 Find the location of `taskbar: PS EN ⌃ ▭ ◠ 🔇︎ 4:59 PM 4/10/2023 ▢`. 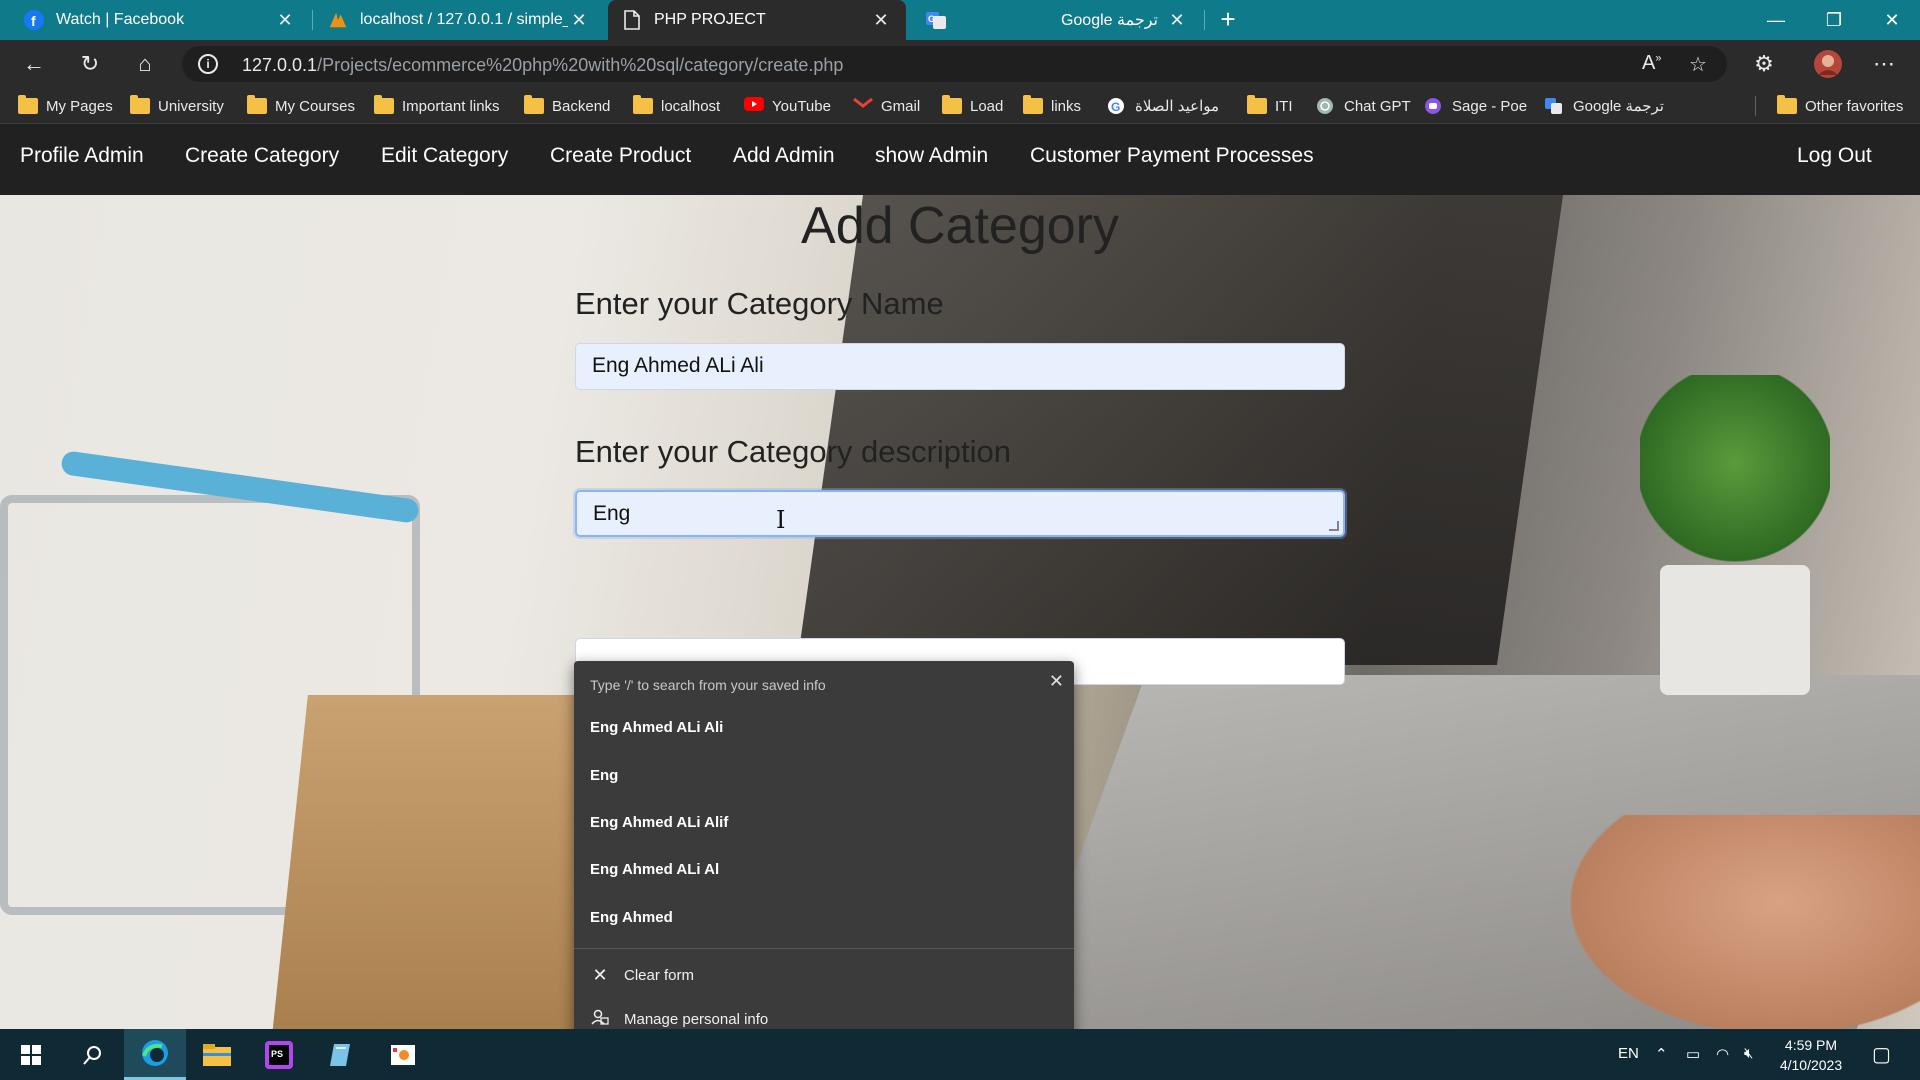

taskbar: PS EN ⌃ ▭ ◠ 🔇︎ 4:59 PM 4/10/2023 ▢ is located at coordinates (960, 1054).